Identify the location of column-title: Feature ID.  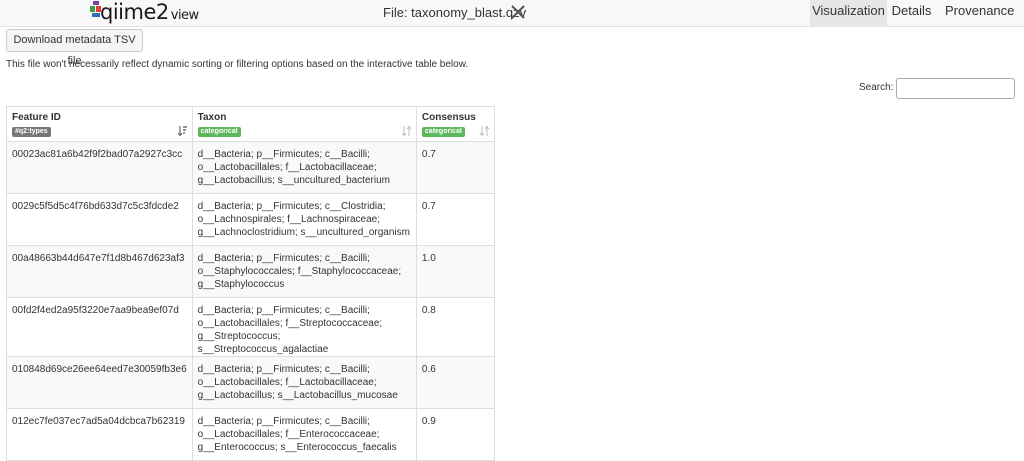
(36, 117).